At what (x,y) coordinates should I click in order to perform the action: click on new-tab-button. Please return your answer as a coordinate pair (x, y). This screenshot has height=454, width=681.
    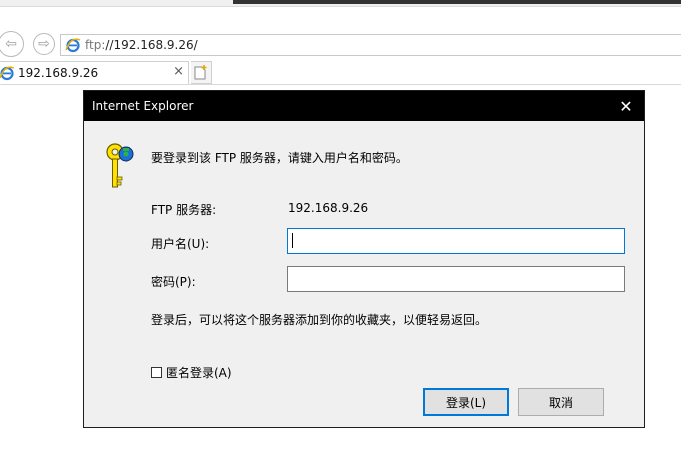
    Looking at the image, I should click on (201, 72).